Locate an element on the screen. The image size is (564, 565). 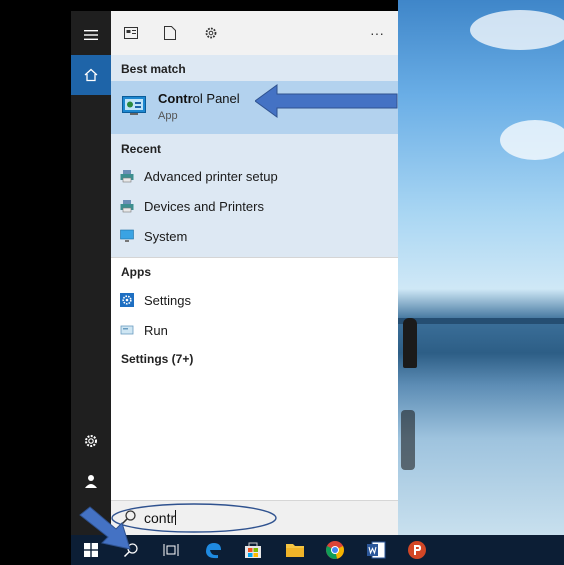
edge-icon is located at coordinates (213, 551).